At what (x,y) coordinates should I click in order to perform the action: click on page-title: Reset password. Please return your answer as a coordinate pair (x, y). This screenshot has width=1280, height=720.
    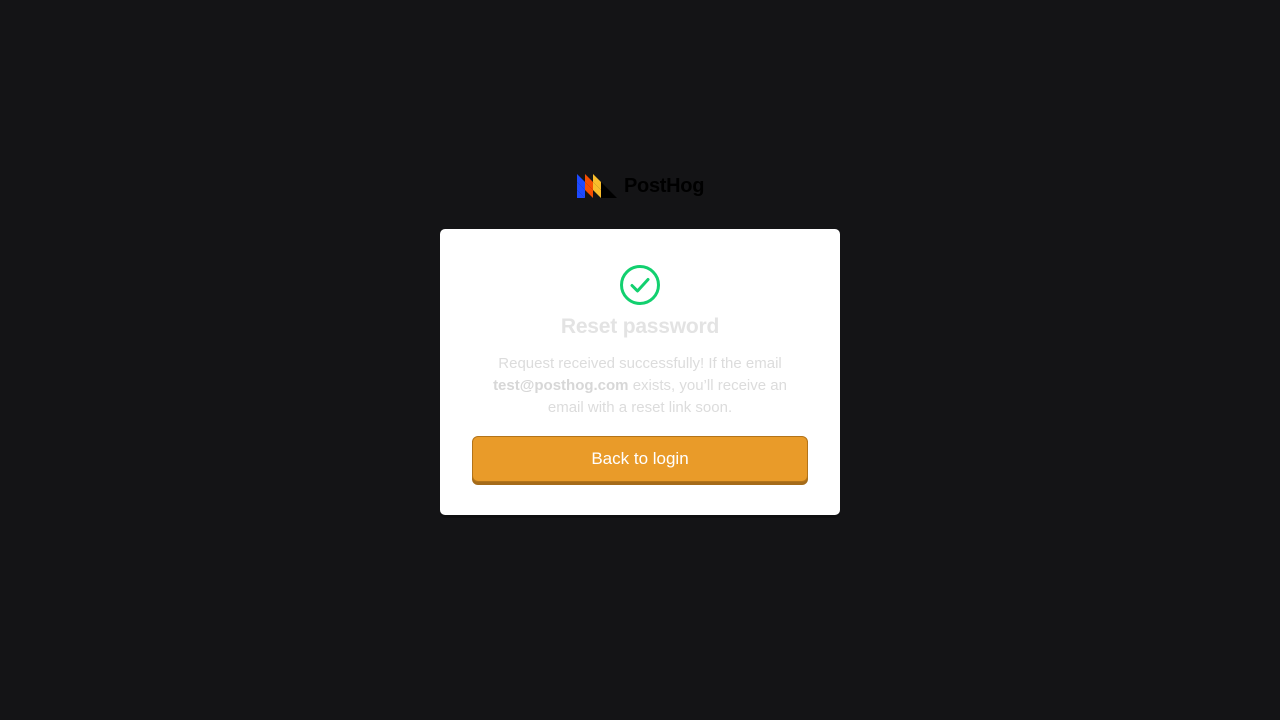
    Looking at the image, I should click on (640, 326).